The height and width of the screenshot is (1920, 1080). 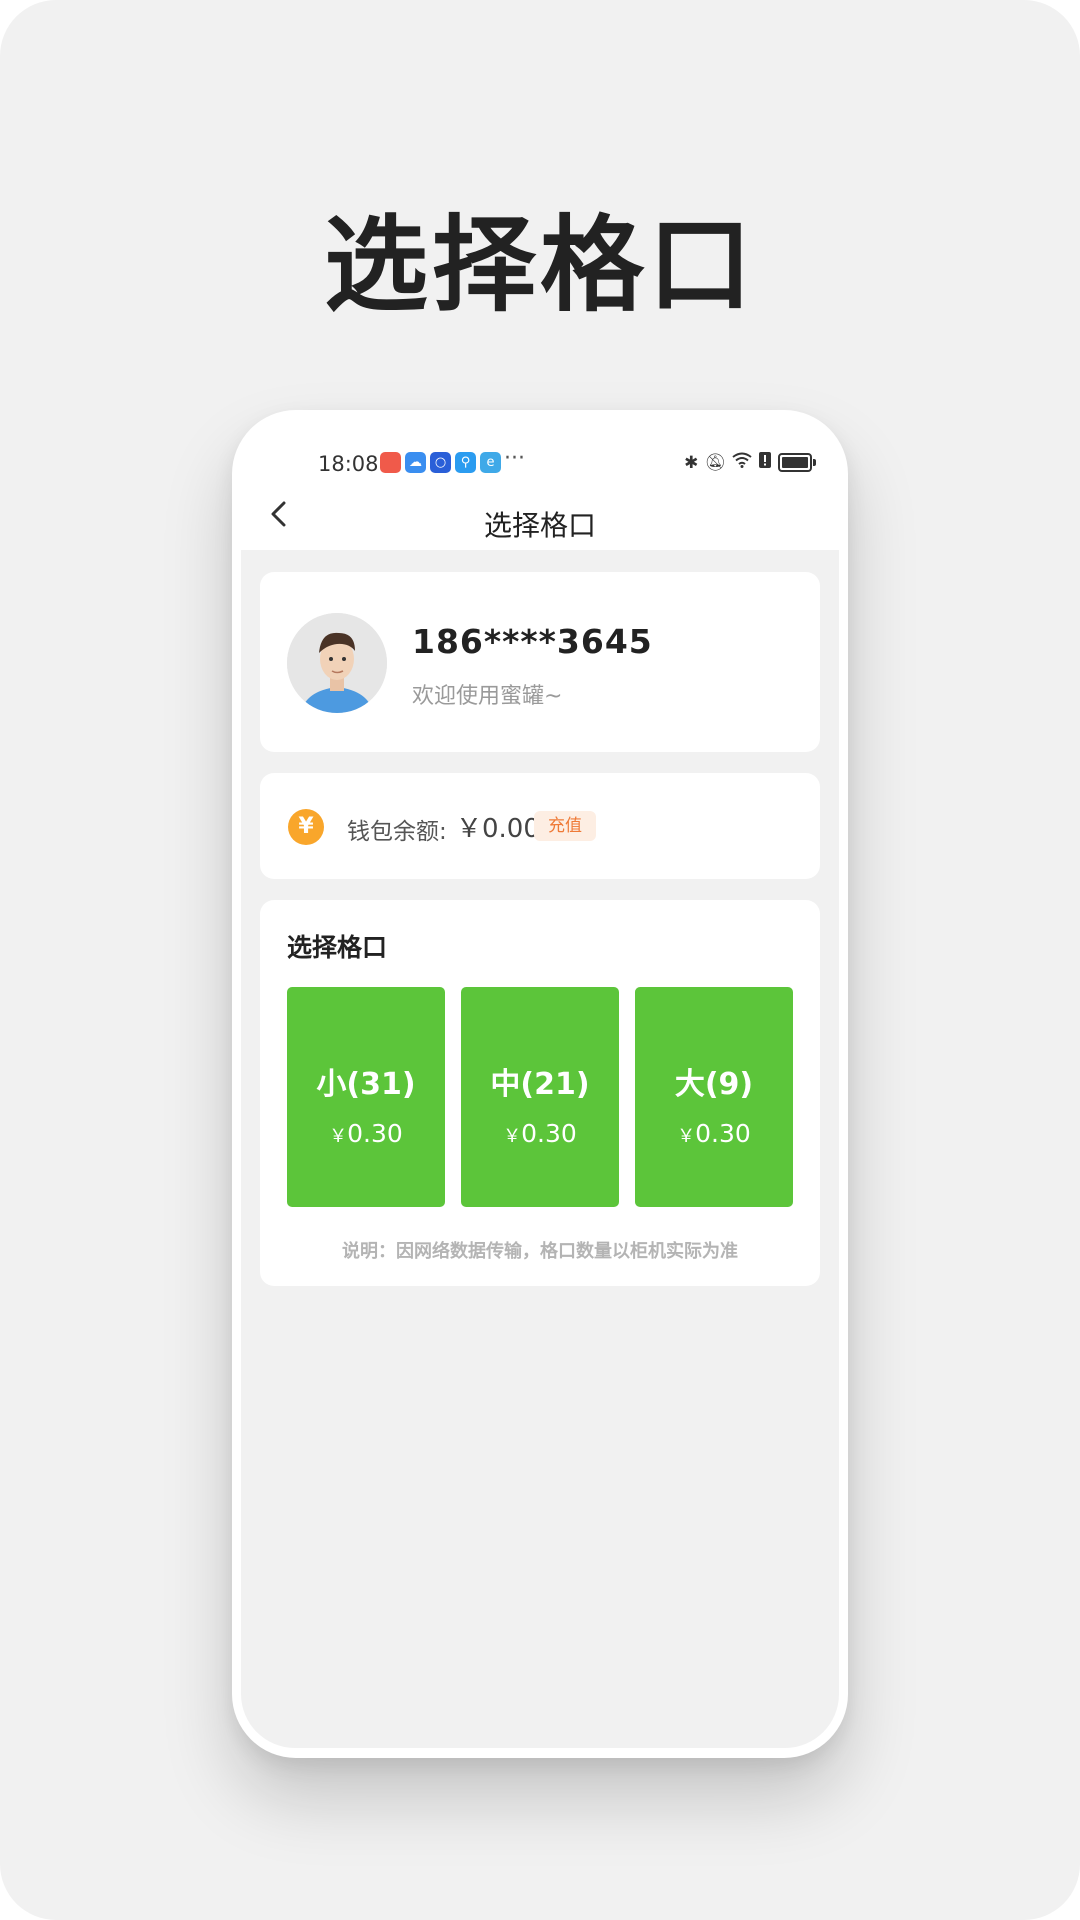 I want to click on shopping-app-icon, so click(x=390, y=462).